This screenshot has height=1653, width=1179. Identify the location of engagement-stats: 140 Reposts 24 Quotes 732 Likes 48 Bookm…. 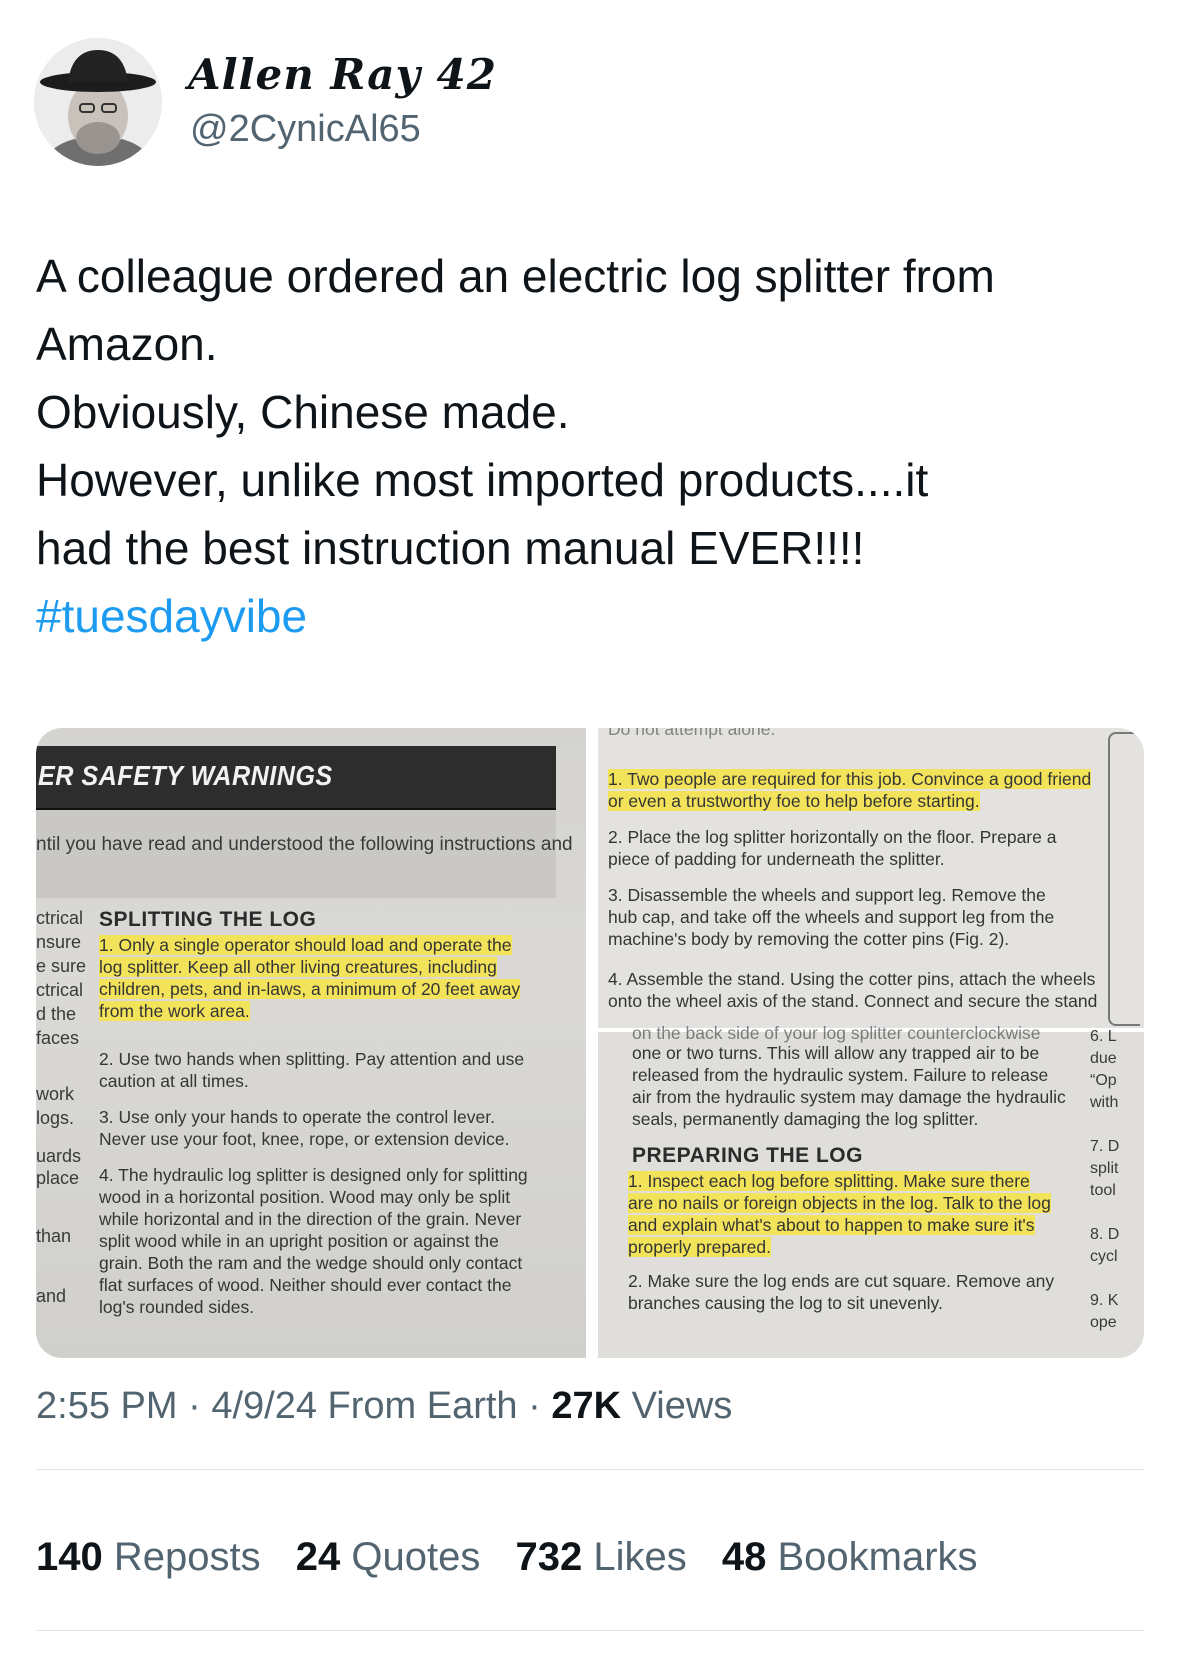
(519, 1557).